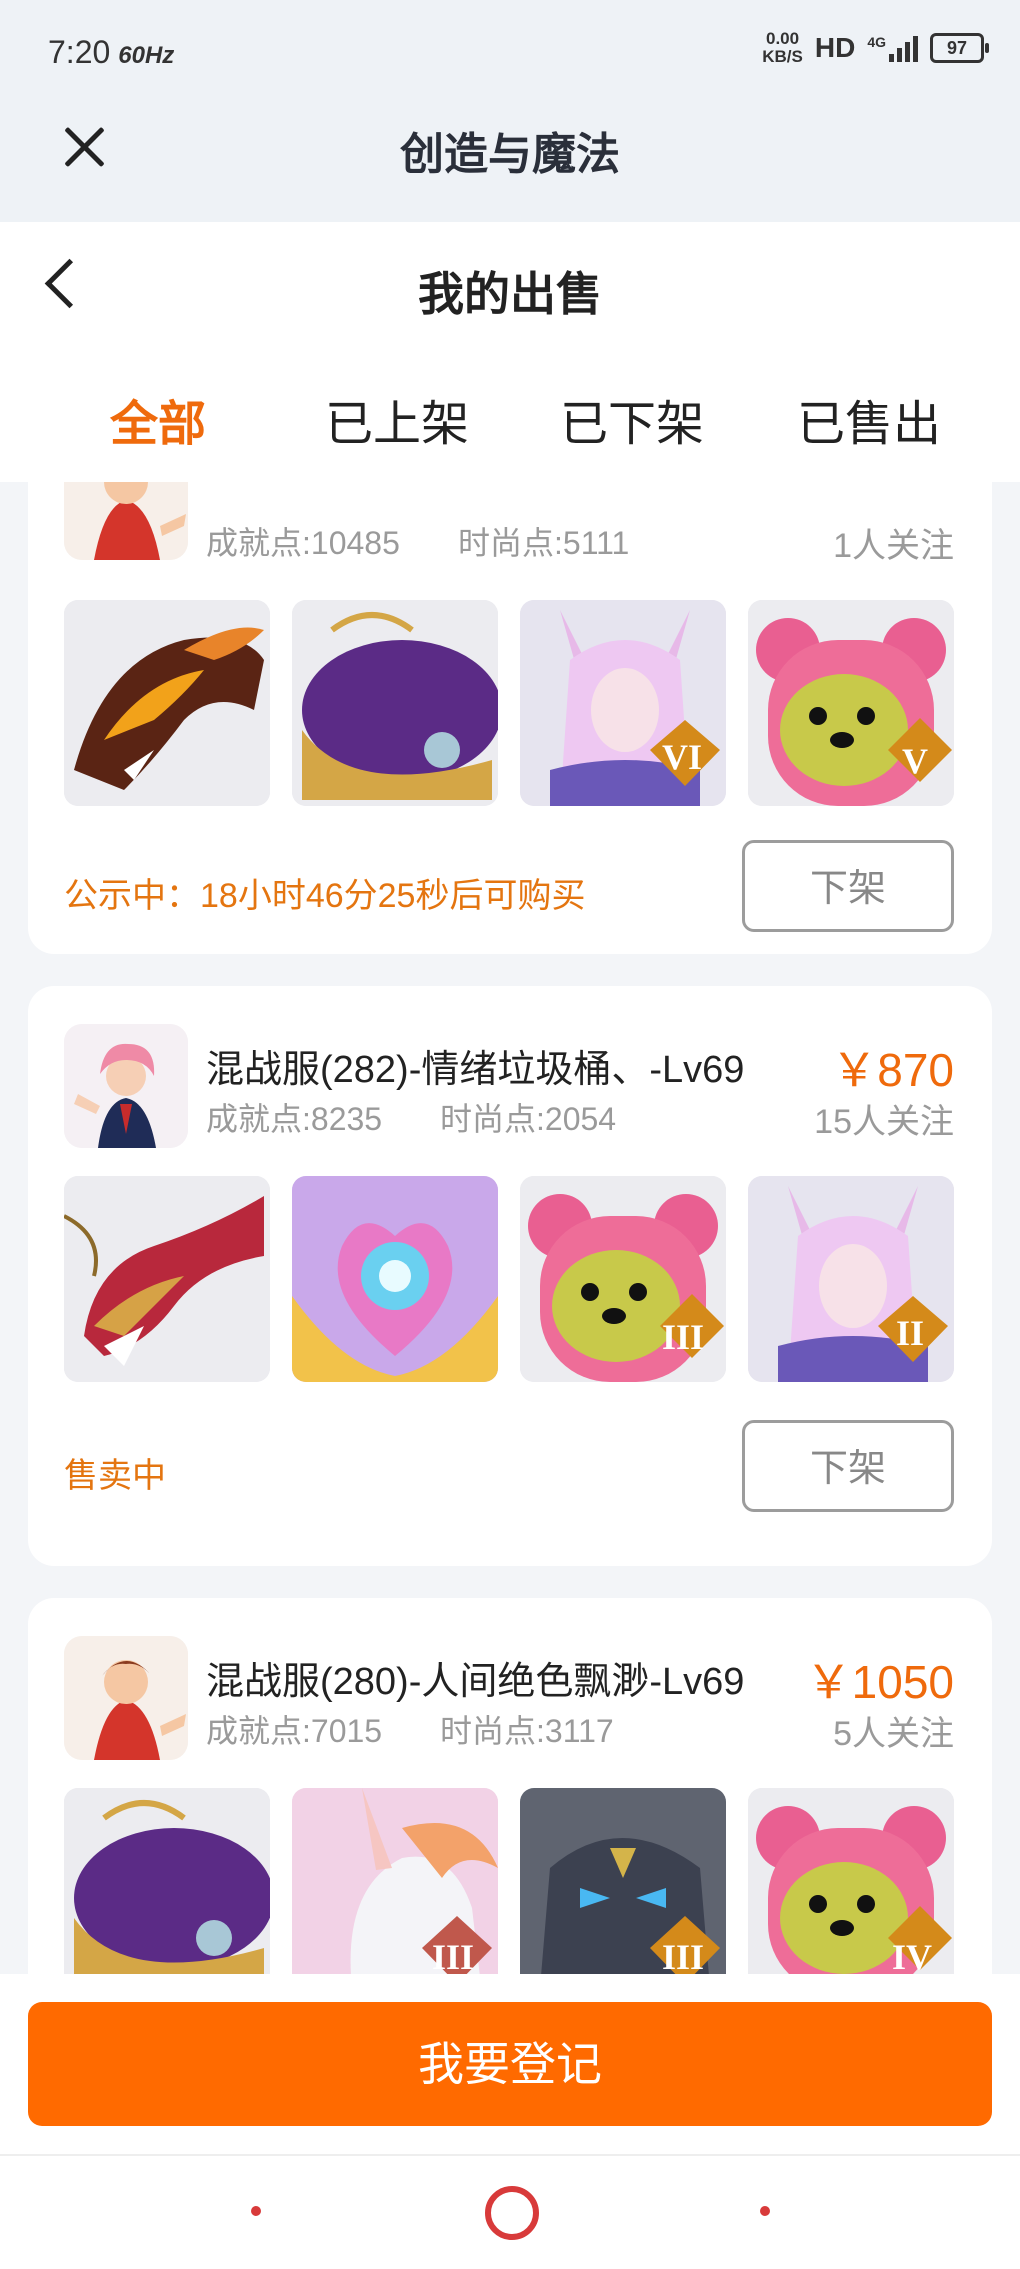 The height and width of the screenshot is (2269, 1020). Describe the element at coordinates (835, 47) in the screenshot. I see `hd-indicator: HD` at that location.